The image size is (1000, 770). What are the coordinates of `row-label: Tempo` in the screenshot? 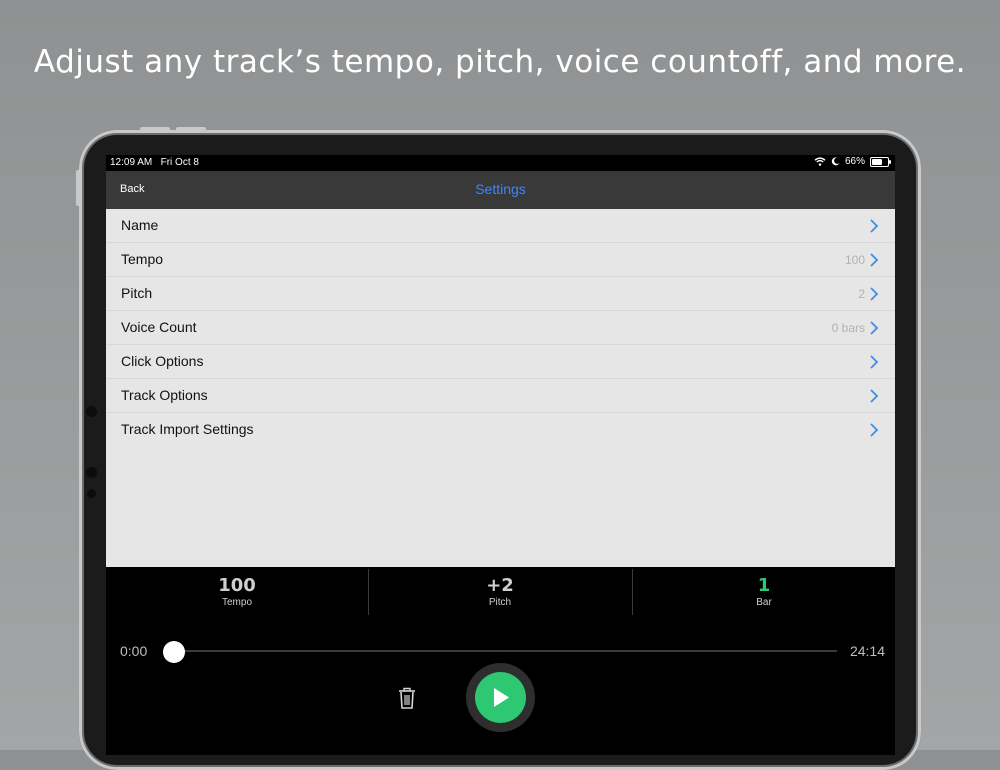 It's located at (142, 259).